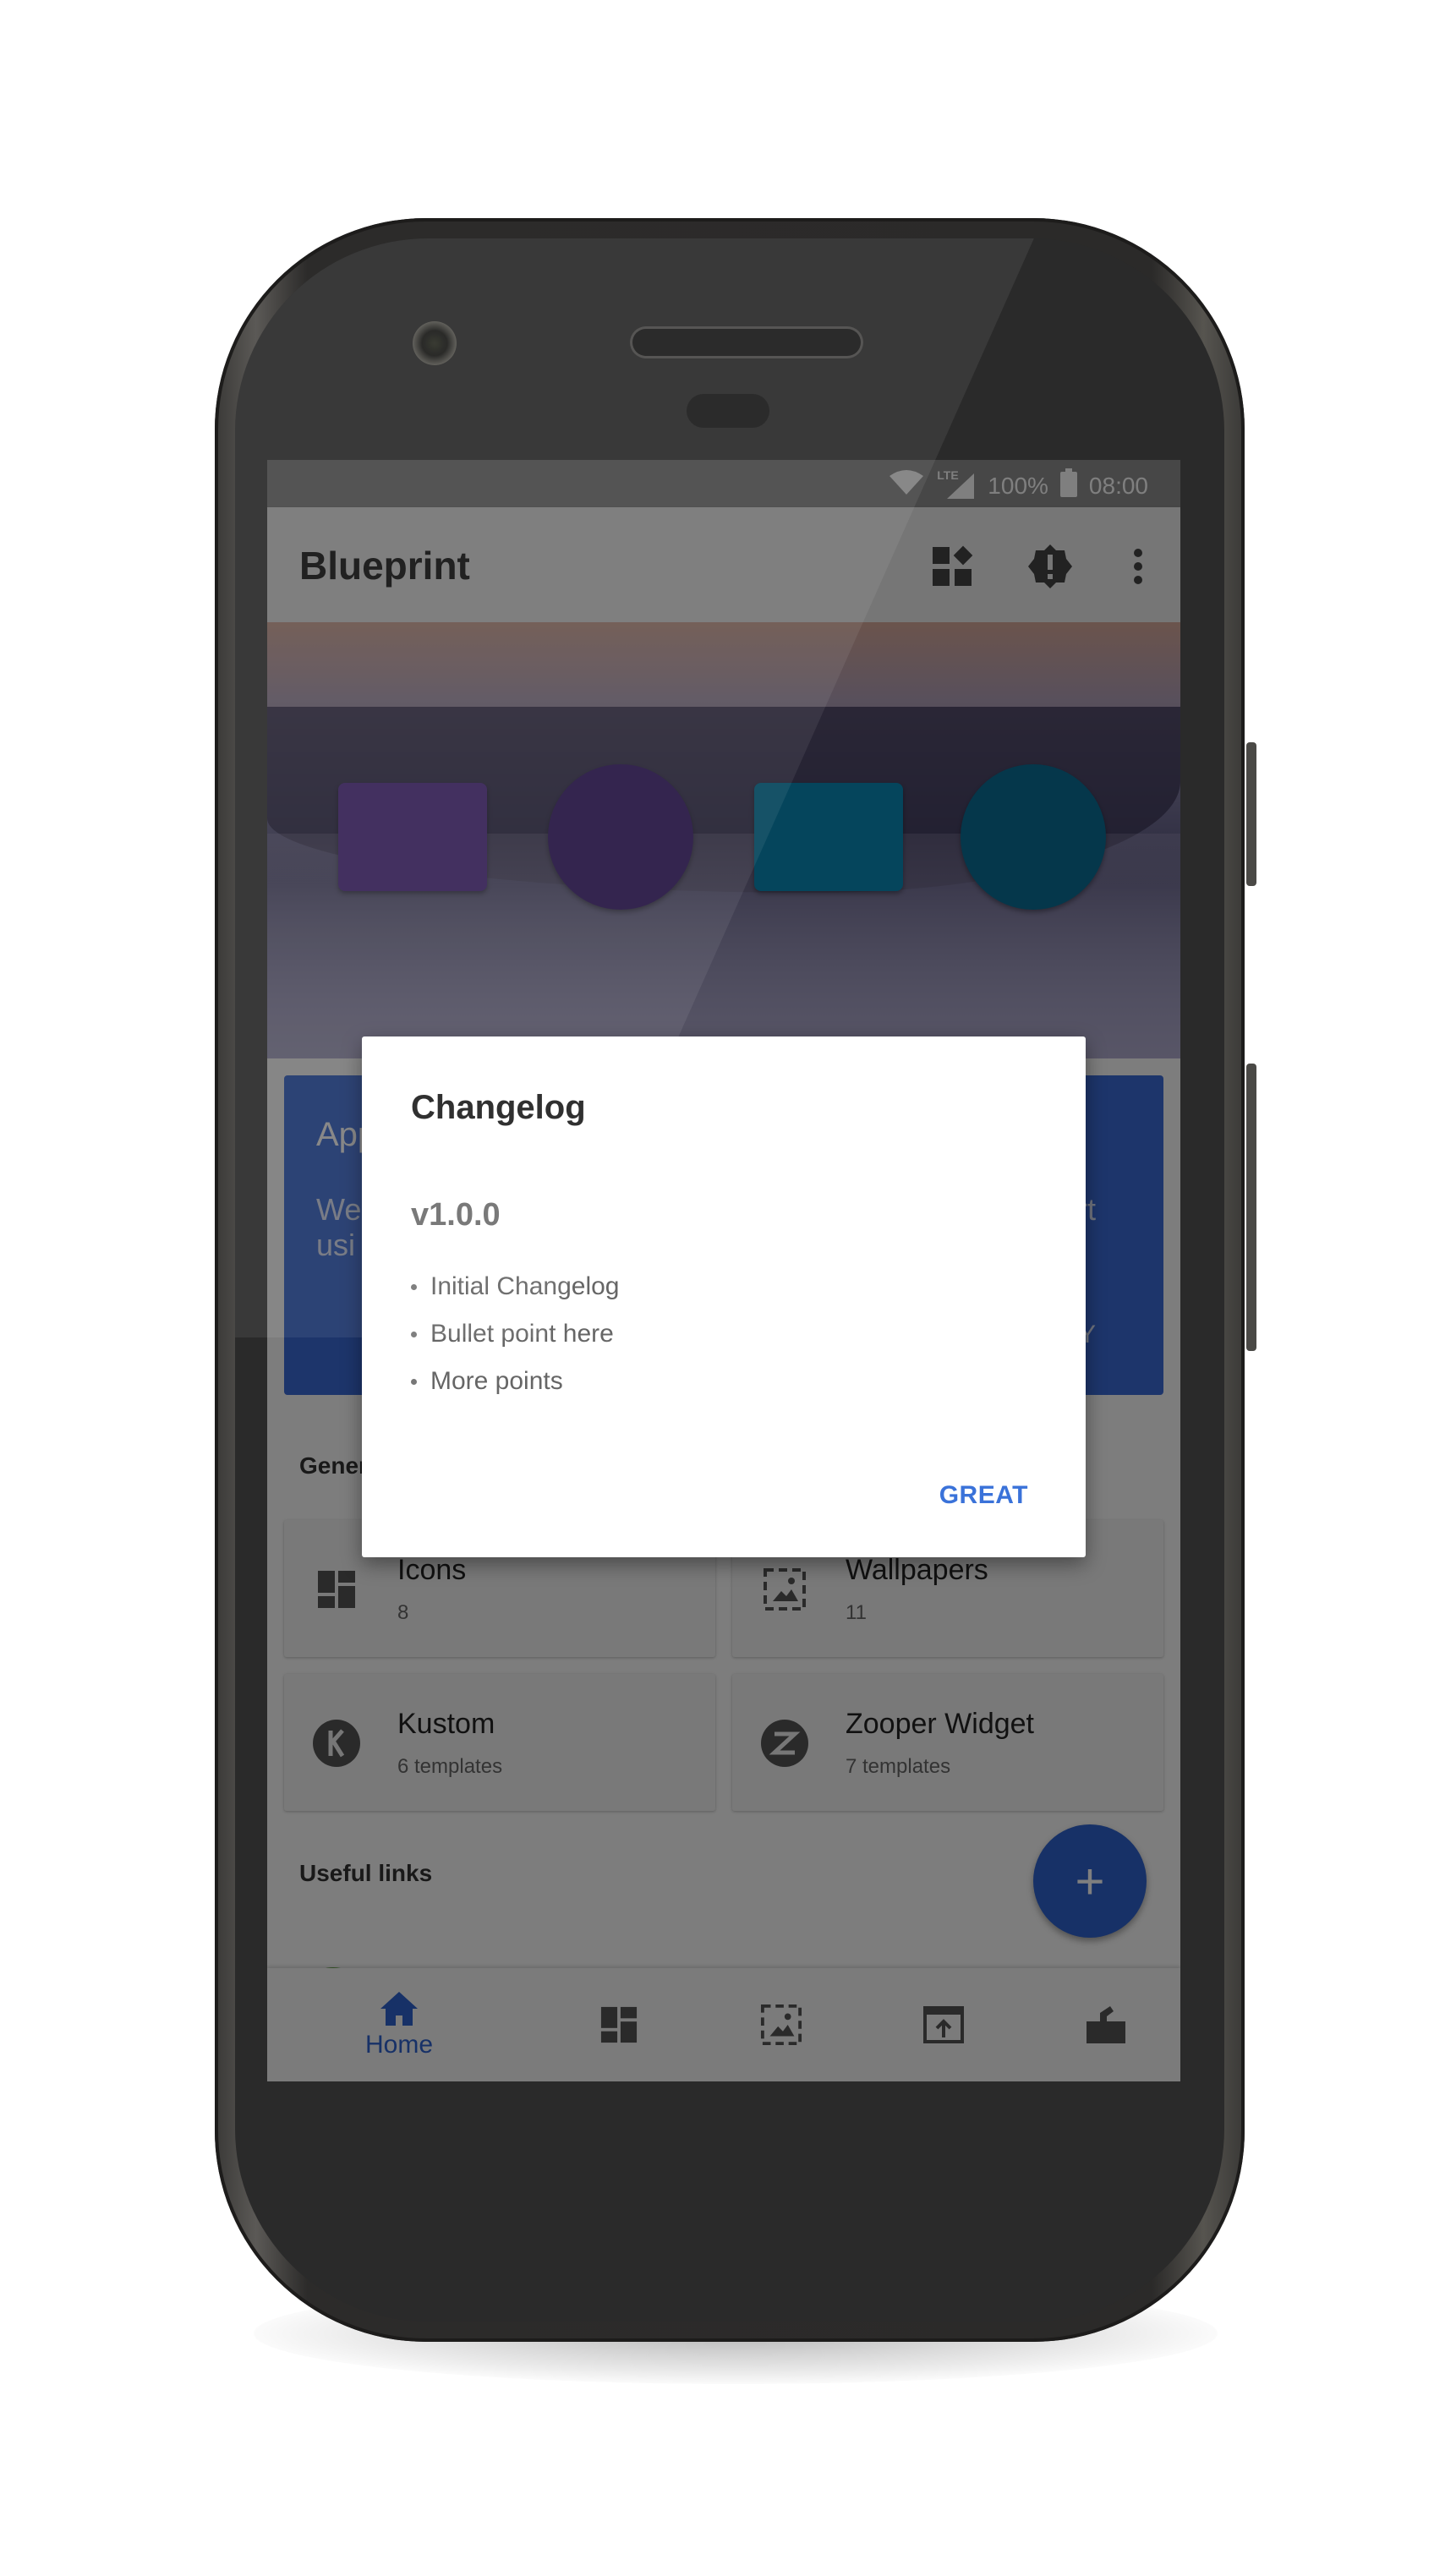  I want to click on changelog-item: Bullet point here, so click(515, 1334).